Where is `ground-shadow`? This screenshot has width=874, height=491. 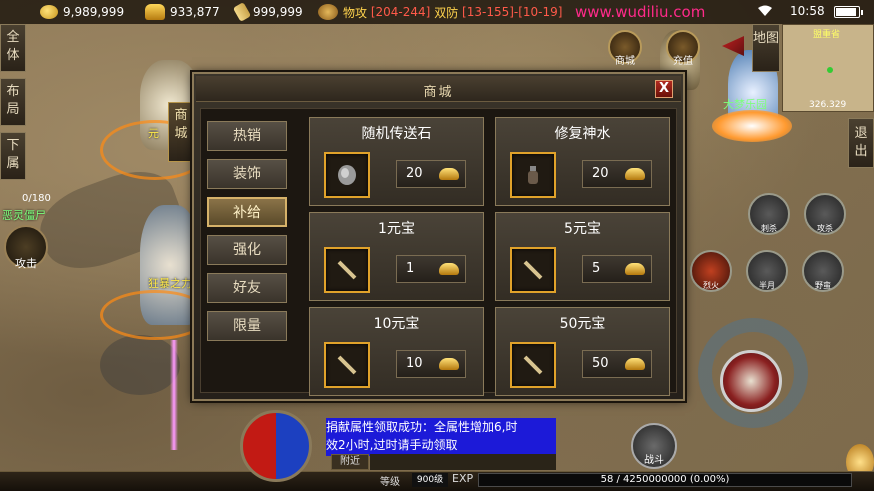 ground-shadow is located at coordinates (140, 365).